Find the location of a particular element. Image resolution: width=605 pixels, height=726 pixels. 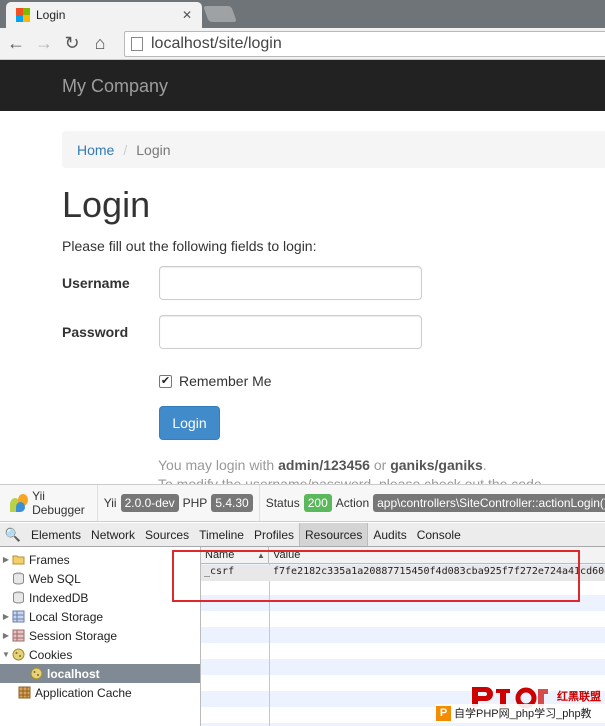

tree-item-session-storage: ▶ Session Storage is located at coordinates (100, 635).